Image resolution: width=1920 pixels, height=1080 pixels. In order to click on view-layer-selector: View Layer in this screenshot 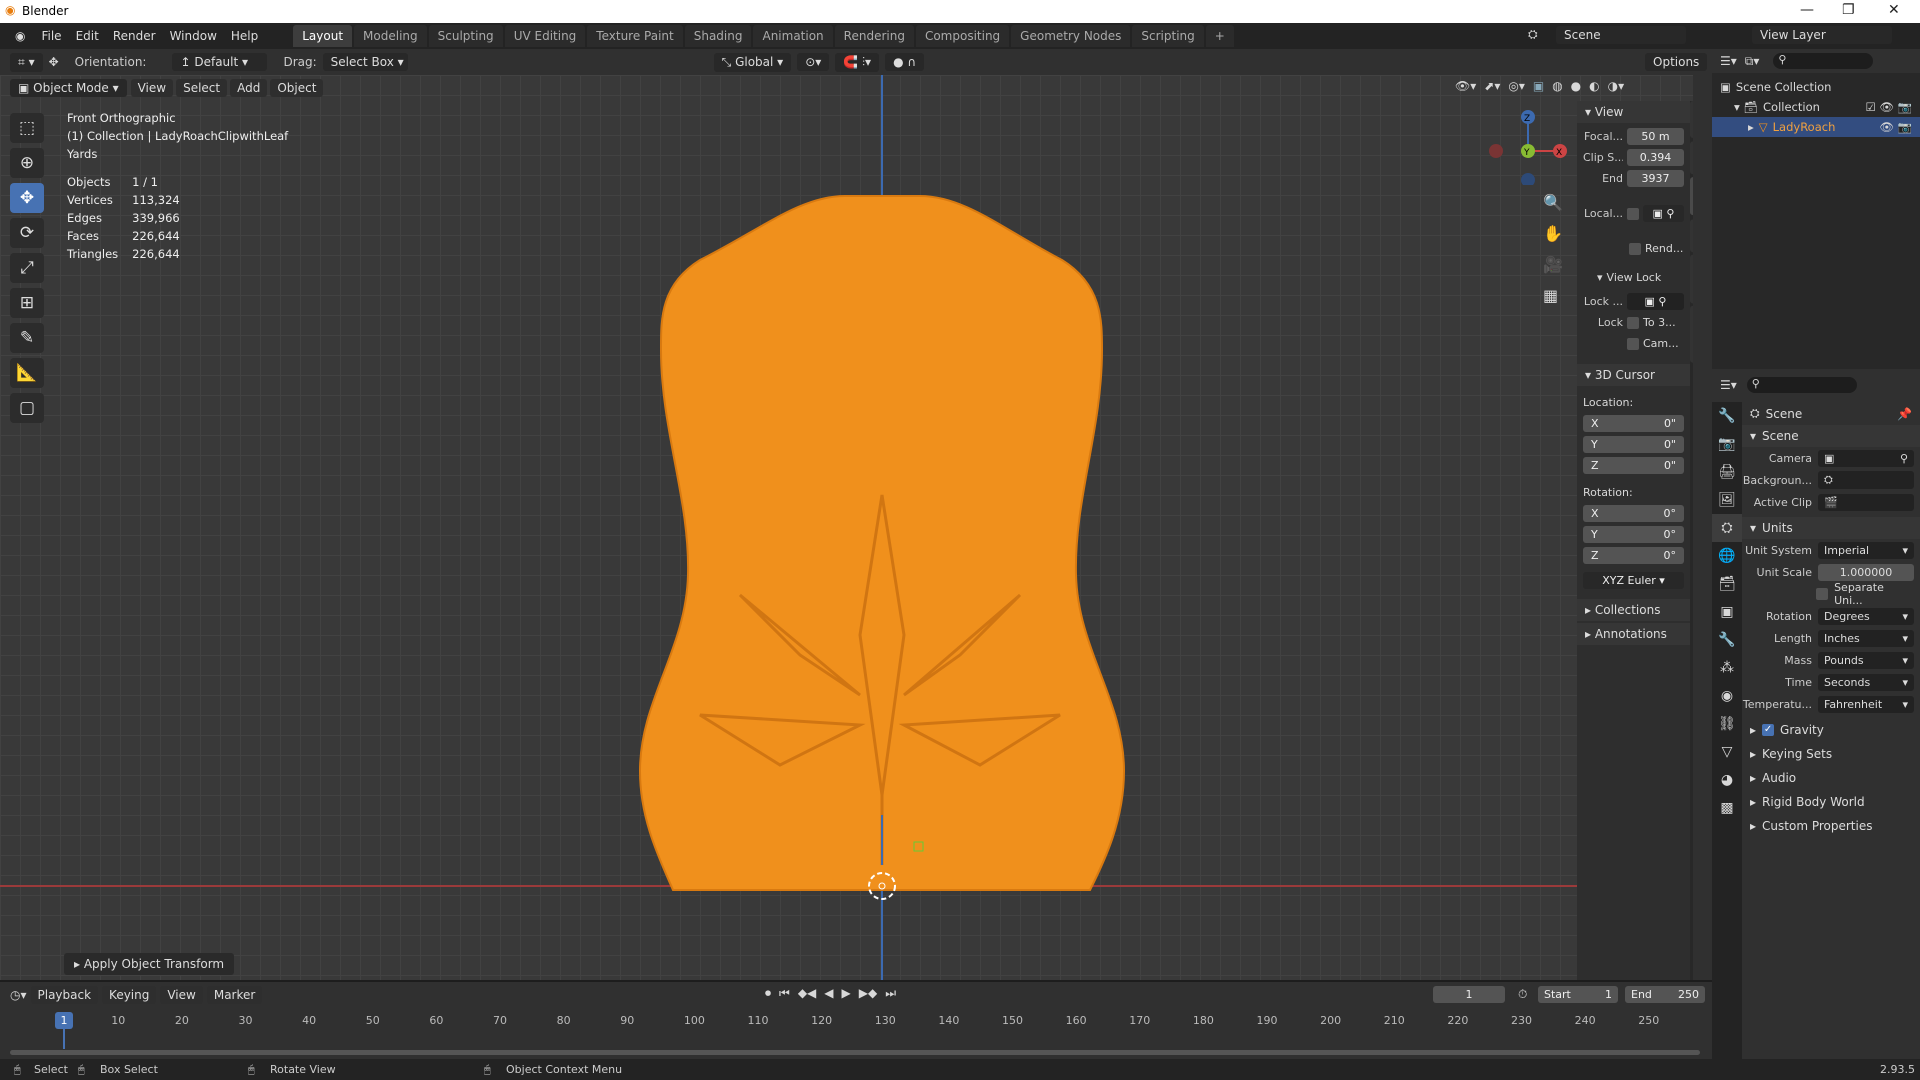, I will do `click(1822, 35)`.